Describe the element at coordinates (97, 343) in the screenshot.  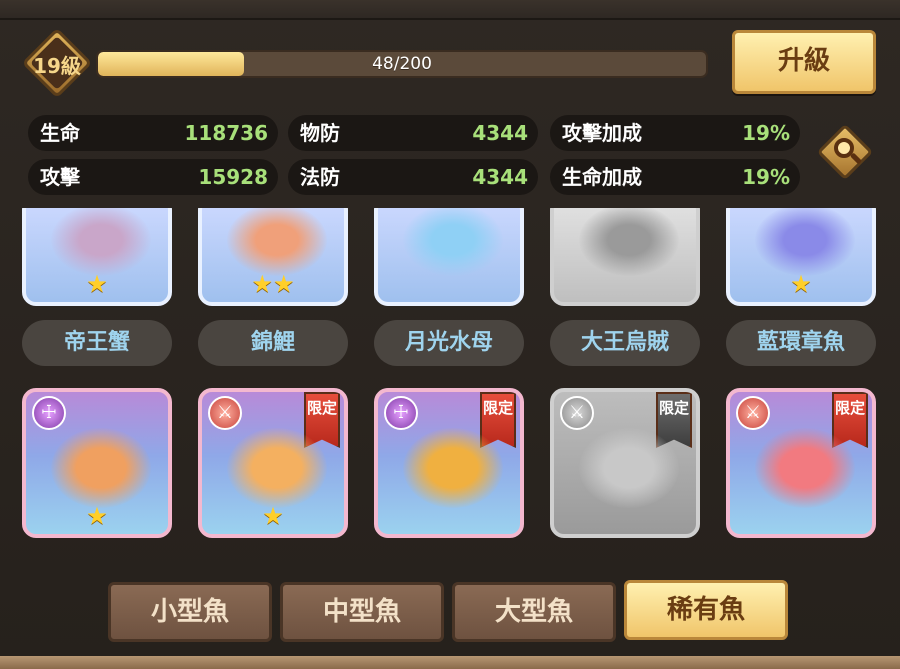
I see `fish-name: 帝王蟹` at that location.